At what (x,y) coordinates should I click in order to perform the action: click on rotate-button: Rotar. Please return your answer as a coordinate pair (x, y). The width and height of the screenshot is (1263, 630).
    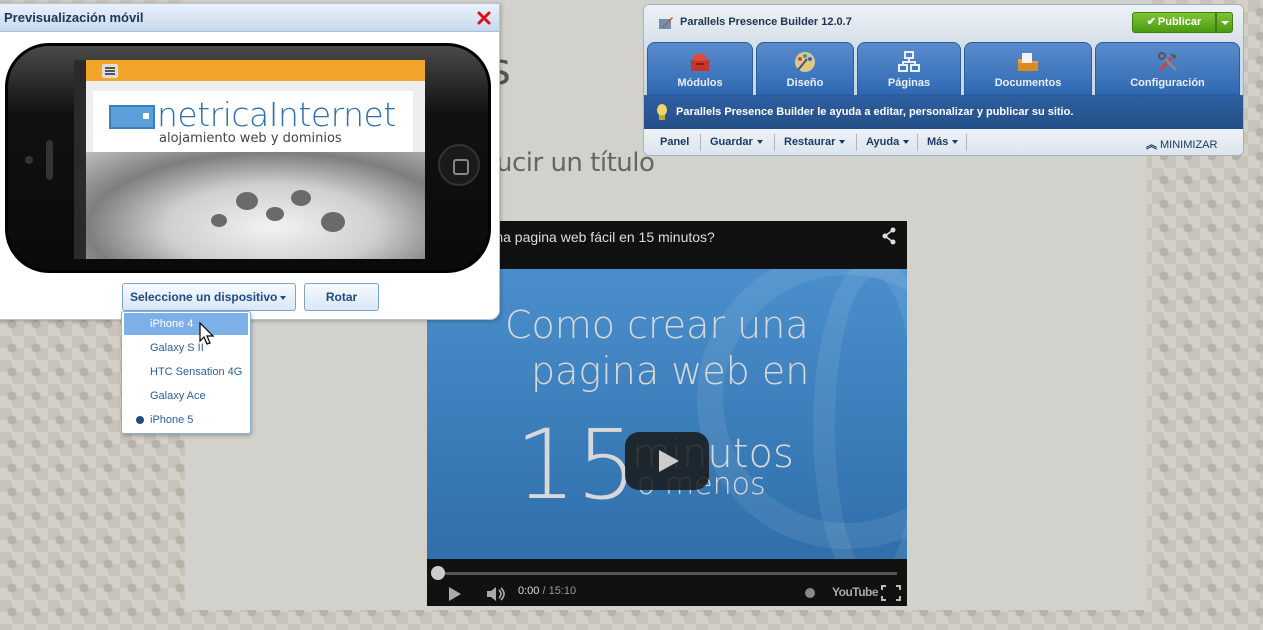
    Looking at the image, I should click on (341, 297).